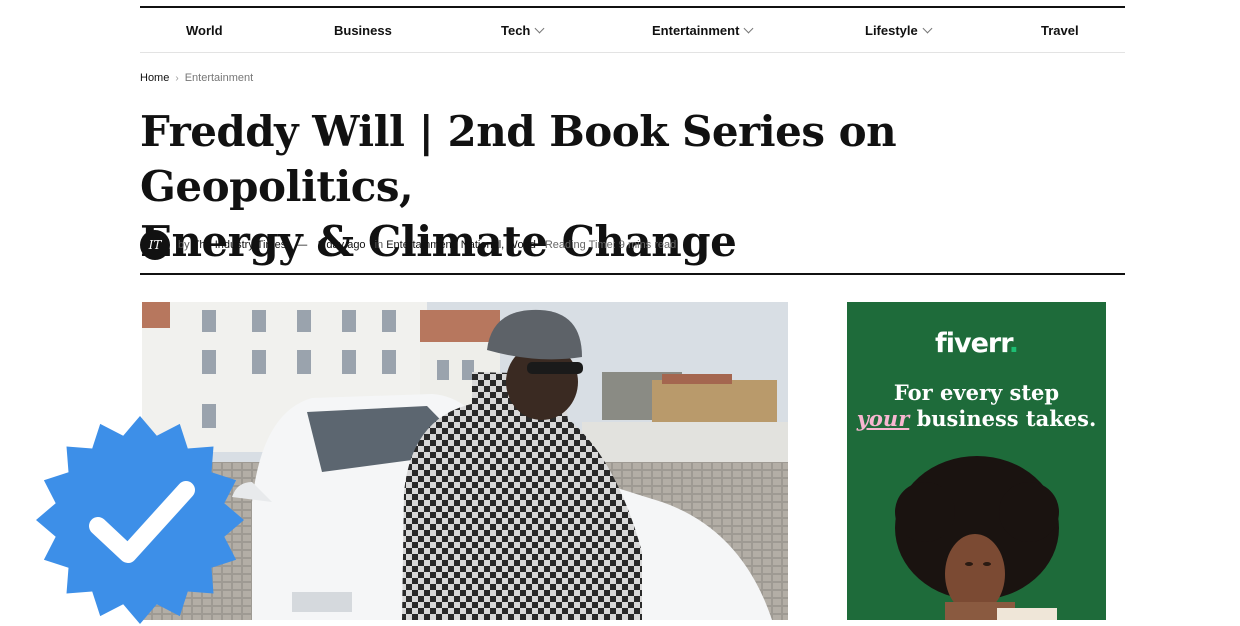 This screenshot has width=1240, height=626. Describe the element at coordinates (219, 78) in the screenshot. I see `breadcrumb-current: Entertainment` at that location.